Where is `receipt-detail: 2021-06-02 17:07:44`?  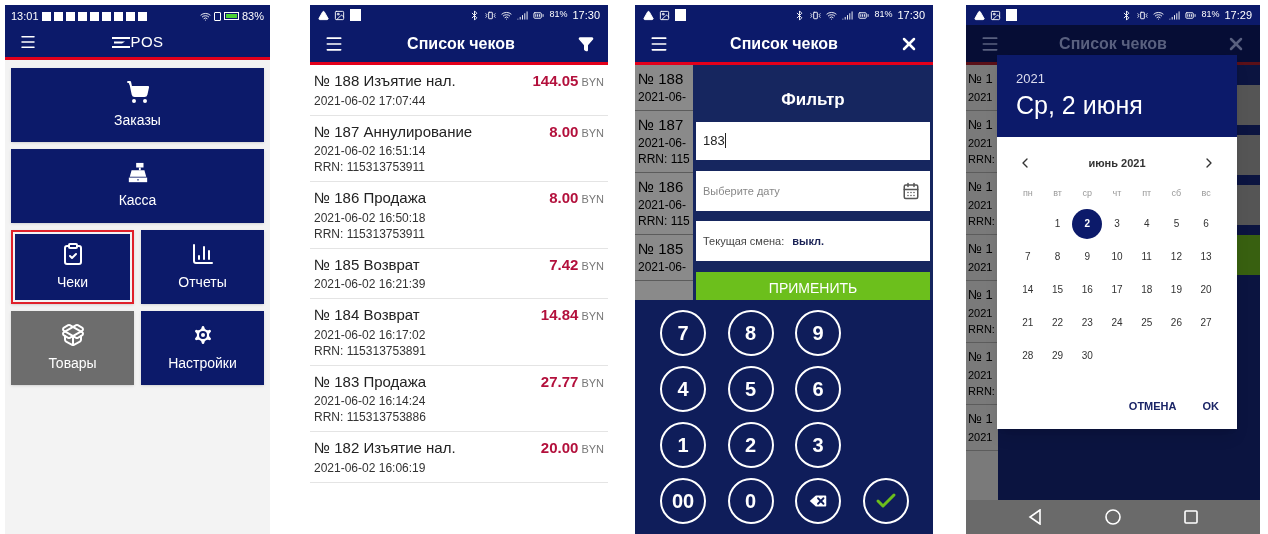 receipt-detail: 2021-06-02 17:07:44 is located at coordinates (370, 100).